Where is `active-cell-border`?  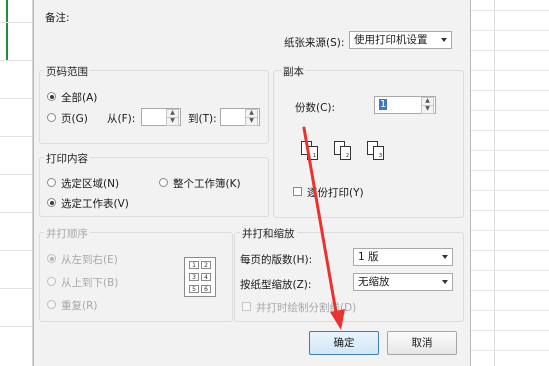 active-cell-border is located at coordinates (7, 30).